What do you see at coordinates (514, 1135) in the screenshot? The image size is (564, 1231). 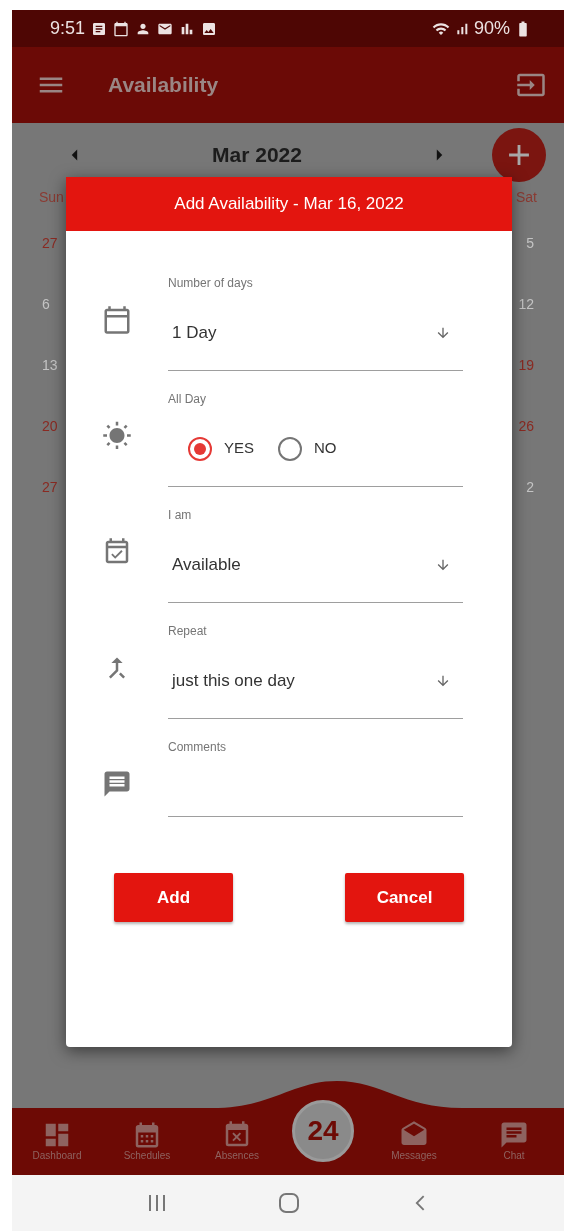 I see `chat-icon` at bounding box center [514, 1135].